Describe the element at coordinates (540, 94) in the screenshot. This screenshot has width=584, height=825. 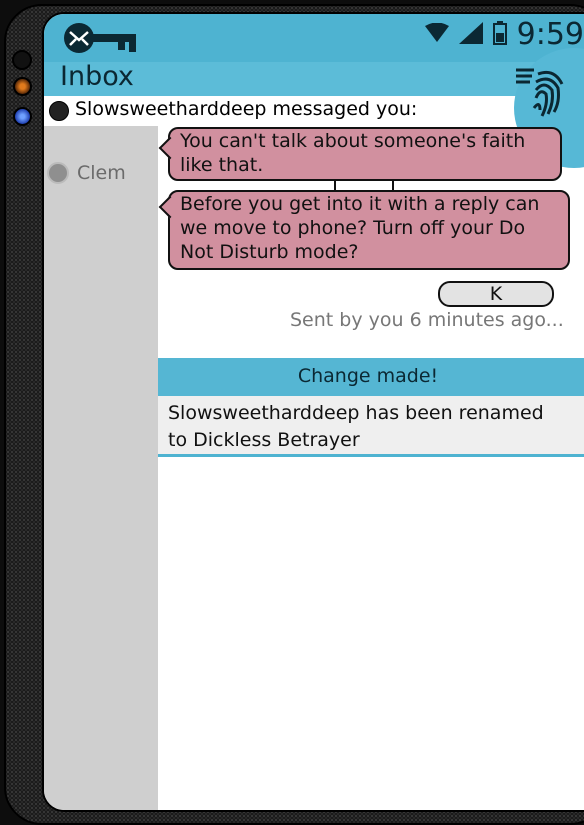
I see `fingerprint-icon` at that location.